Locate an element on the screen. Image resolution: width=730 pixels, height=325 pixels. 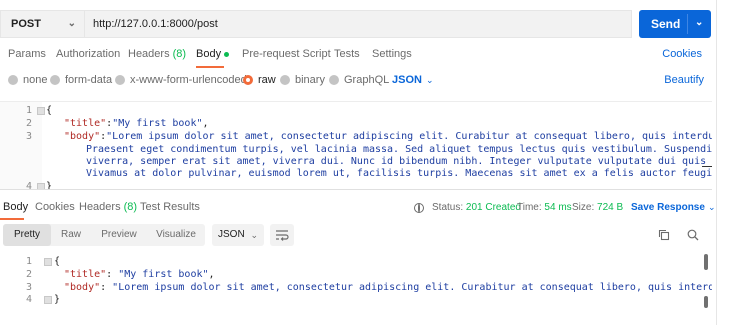
vertical-scrollbar is located at coordinates (706, 262).